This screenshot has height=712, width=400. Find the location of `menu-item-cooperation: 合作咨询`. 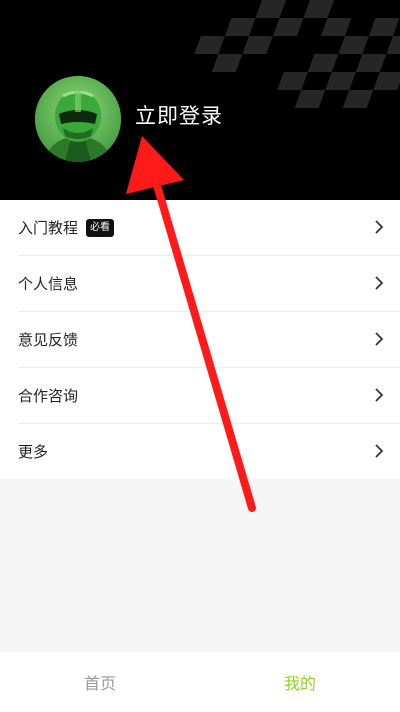

menu-item-cooperation: 合作咨询 is located at coordinates (209, 396).